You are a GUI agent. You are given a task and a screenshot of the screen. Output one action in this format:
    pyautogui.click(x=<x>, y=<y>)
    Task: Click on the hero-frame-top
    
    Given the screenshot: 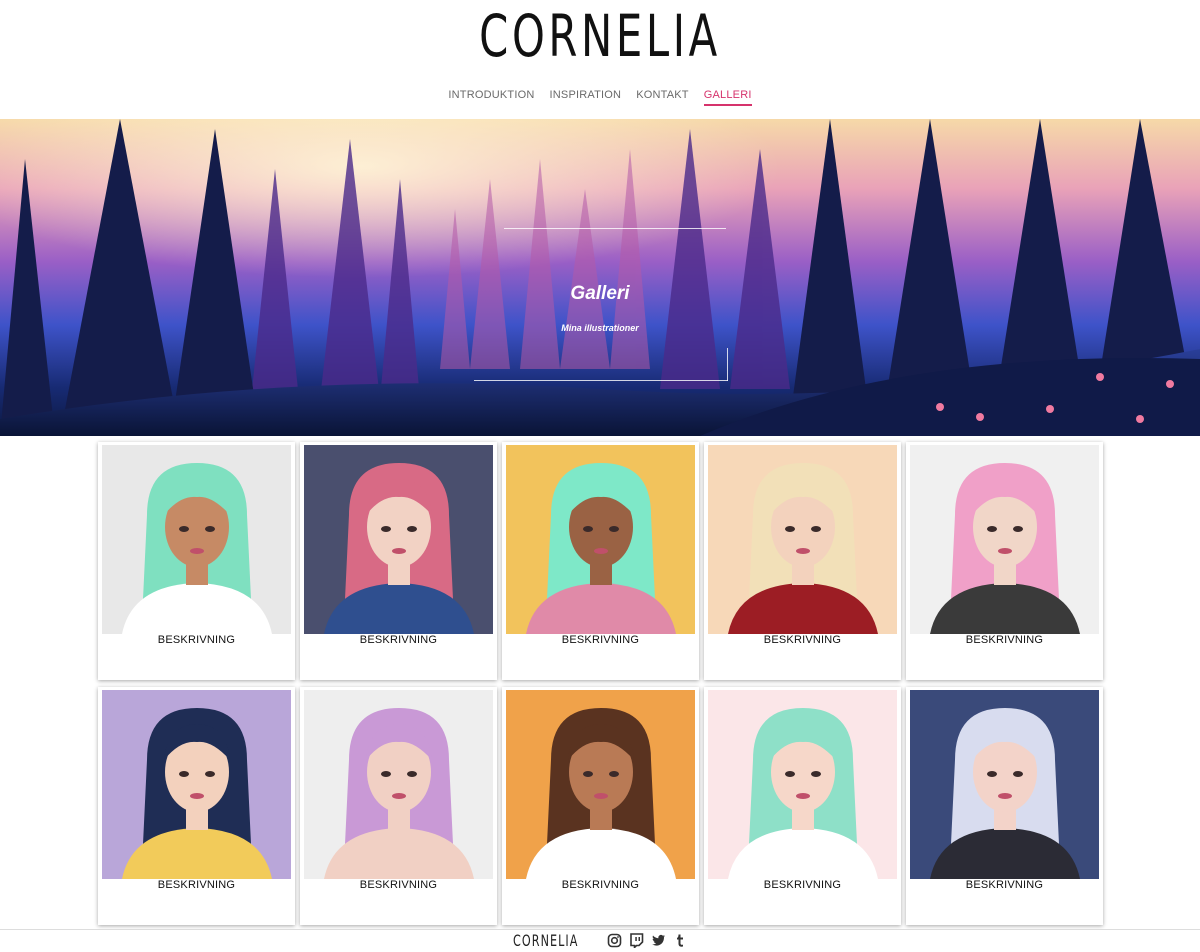 What is the action you would take?
    pyautogui.click(x=615, y=228)
    